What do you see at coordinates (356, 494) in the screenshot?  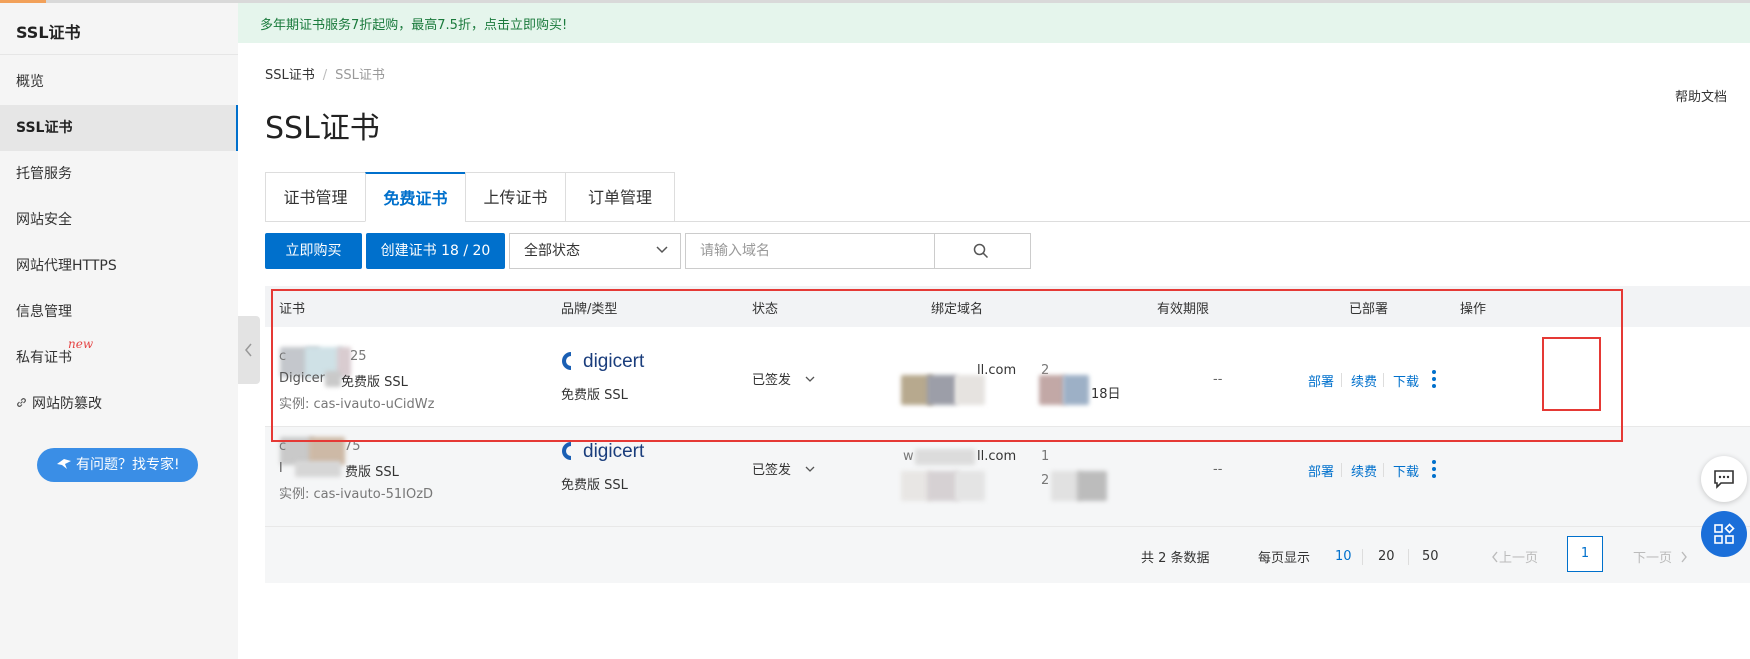 I see `cert-instance-id: 实例: cas-ivauto-51IOzD` at bounding box center [356, 494].